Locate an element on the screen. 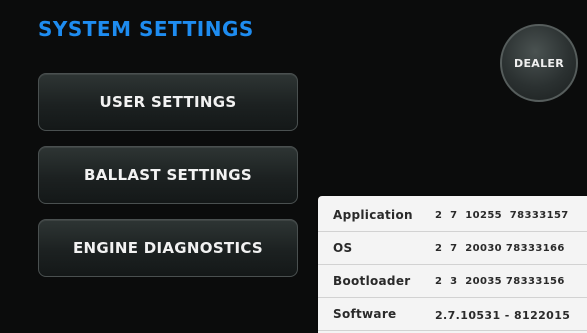 Image resolution: width=587 pixels, height=333 pixels. version-value: 2.7.10531 - 8122015 is located at coordinates (503, 315).